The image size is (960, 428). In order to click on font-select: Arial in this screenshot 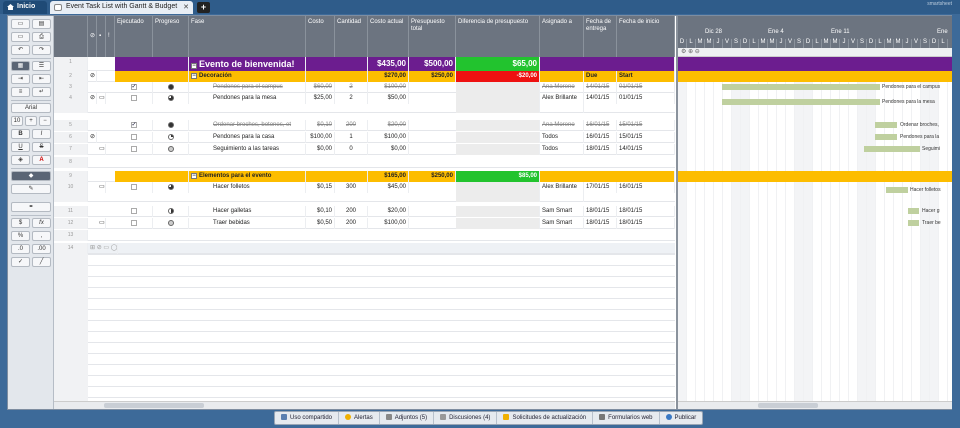, I will do `click(31, 108)`.